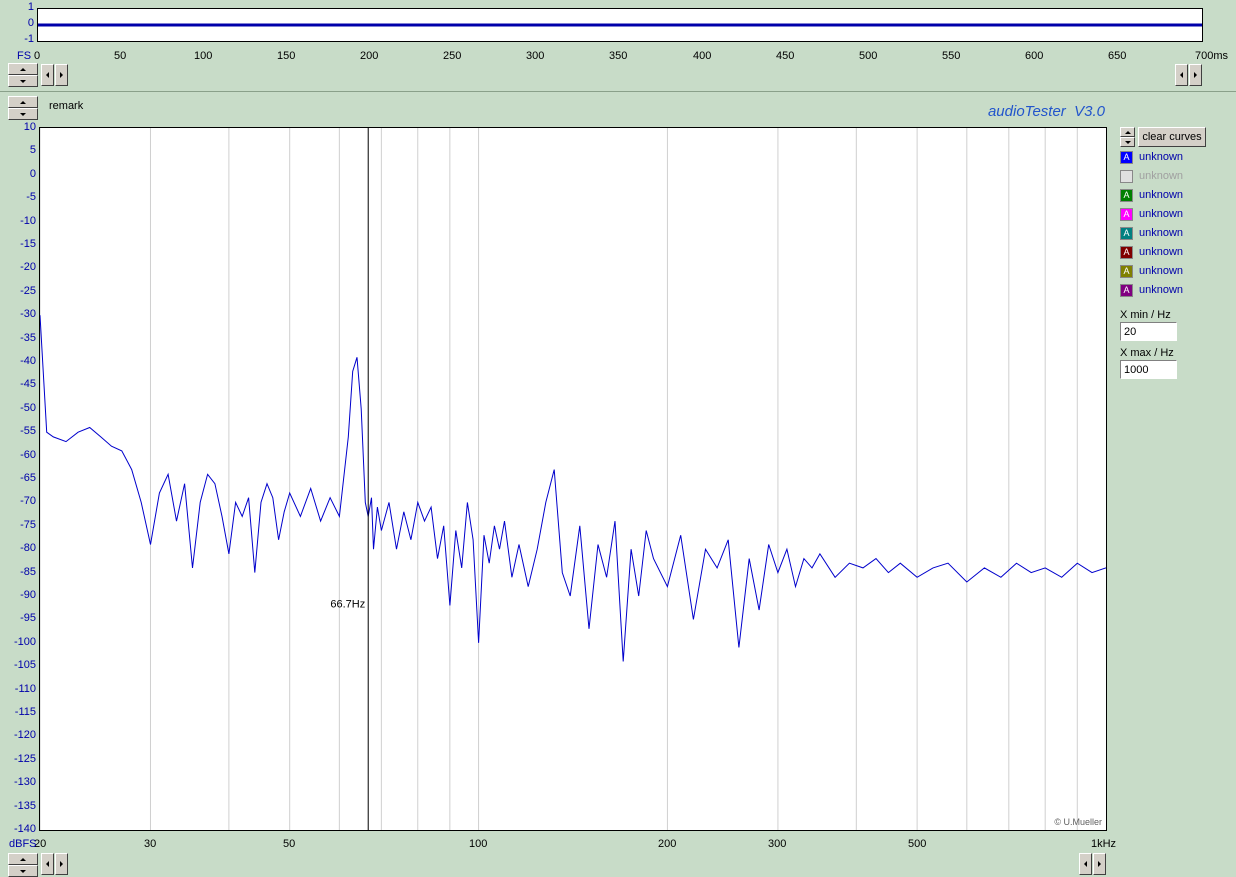 The image size is (1236, 877). What do you see at coordinates (29, 127) in the screenshot?
I see `freq-y-tick-label: 10` at bounding box center [29, 127].